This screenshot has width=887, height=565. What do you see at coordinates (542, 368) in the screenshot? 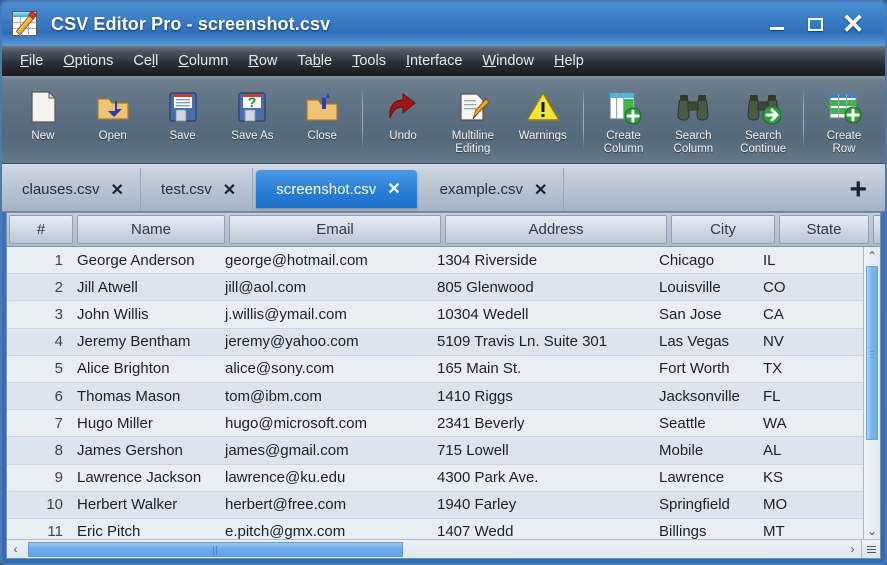
I see `address-cell: 165 Main St.` at bounding box center [542, 368].